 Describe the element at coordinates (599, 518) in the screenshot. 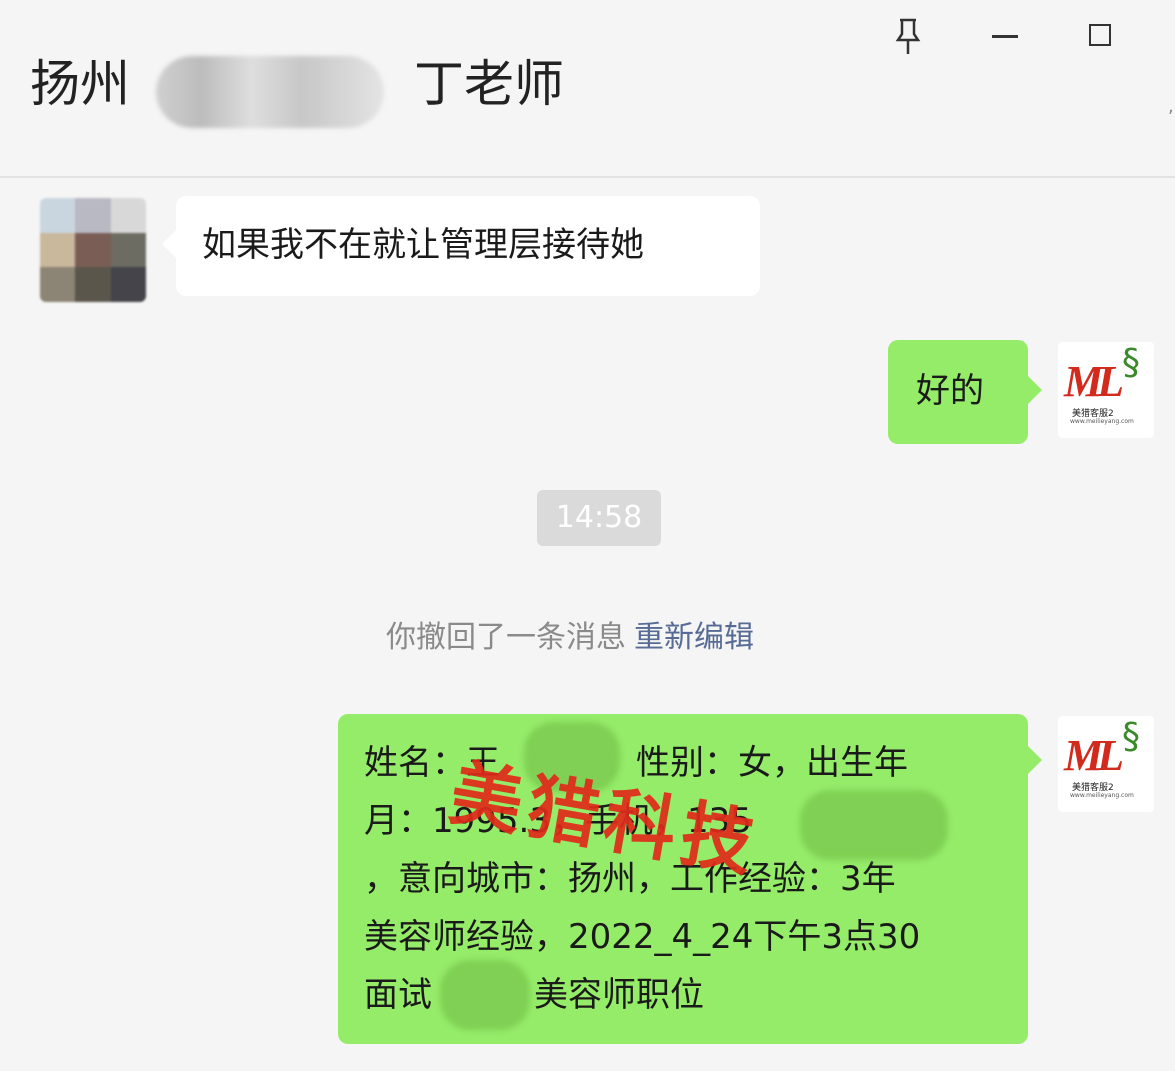

I see `timestamp-badge: 14:58` at that location.